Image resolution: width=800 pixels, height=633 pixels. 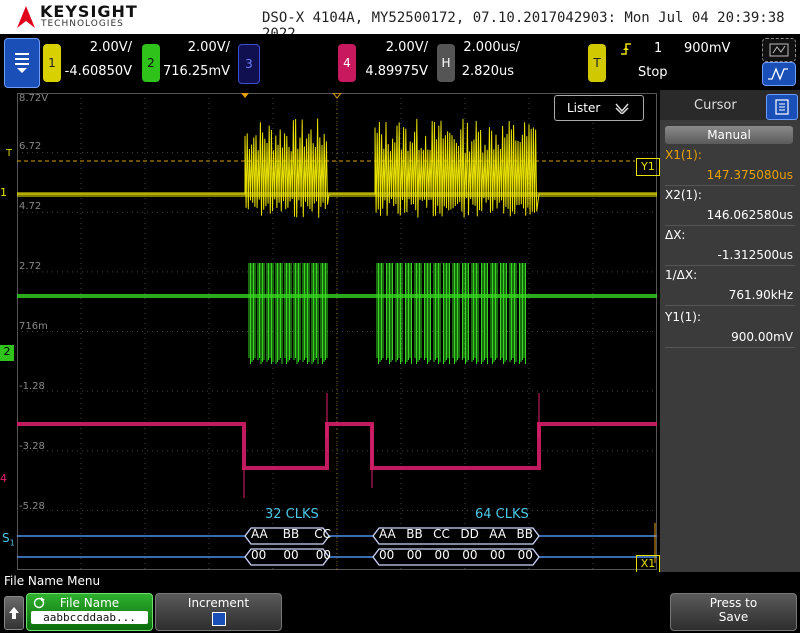 I want to click on increment-softkey: Increment, so click(x=218, y=612).